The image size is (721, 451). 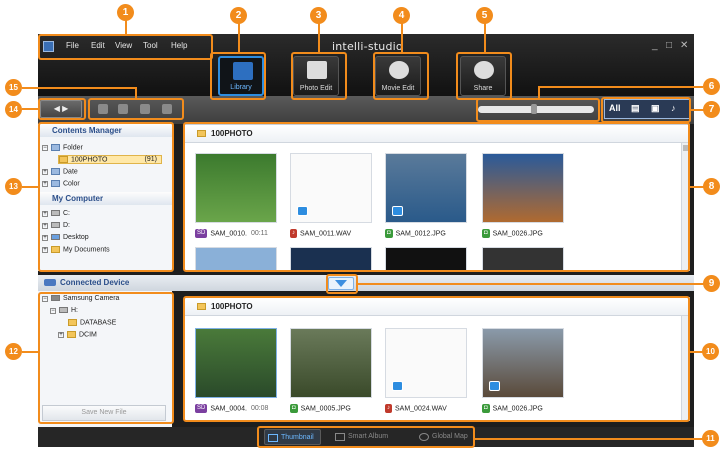 I want to click on callout-7: 7, so click(x=711, y=109).